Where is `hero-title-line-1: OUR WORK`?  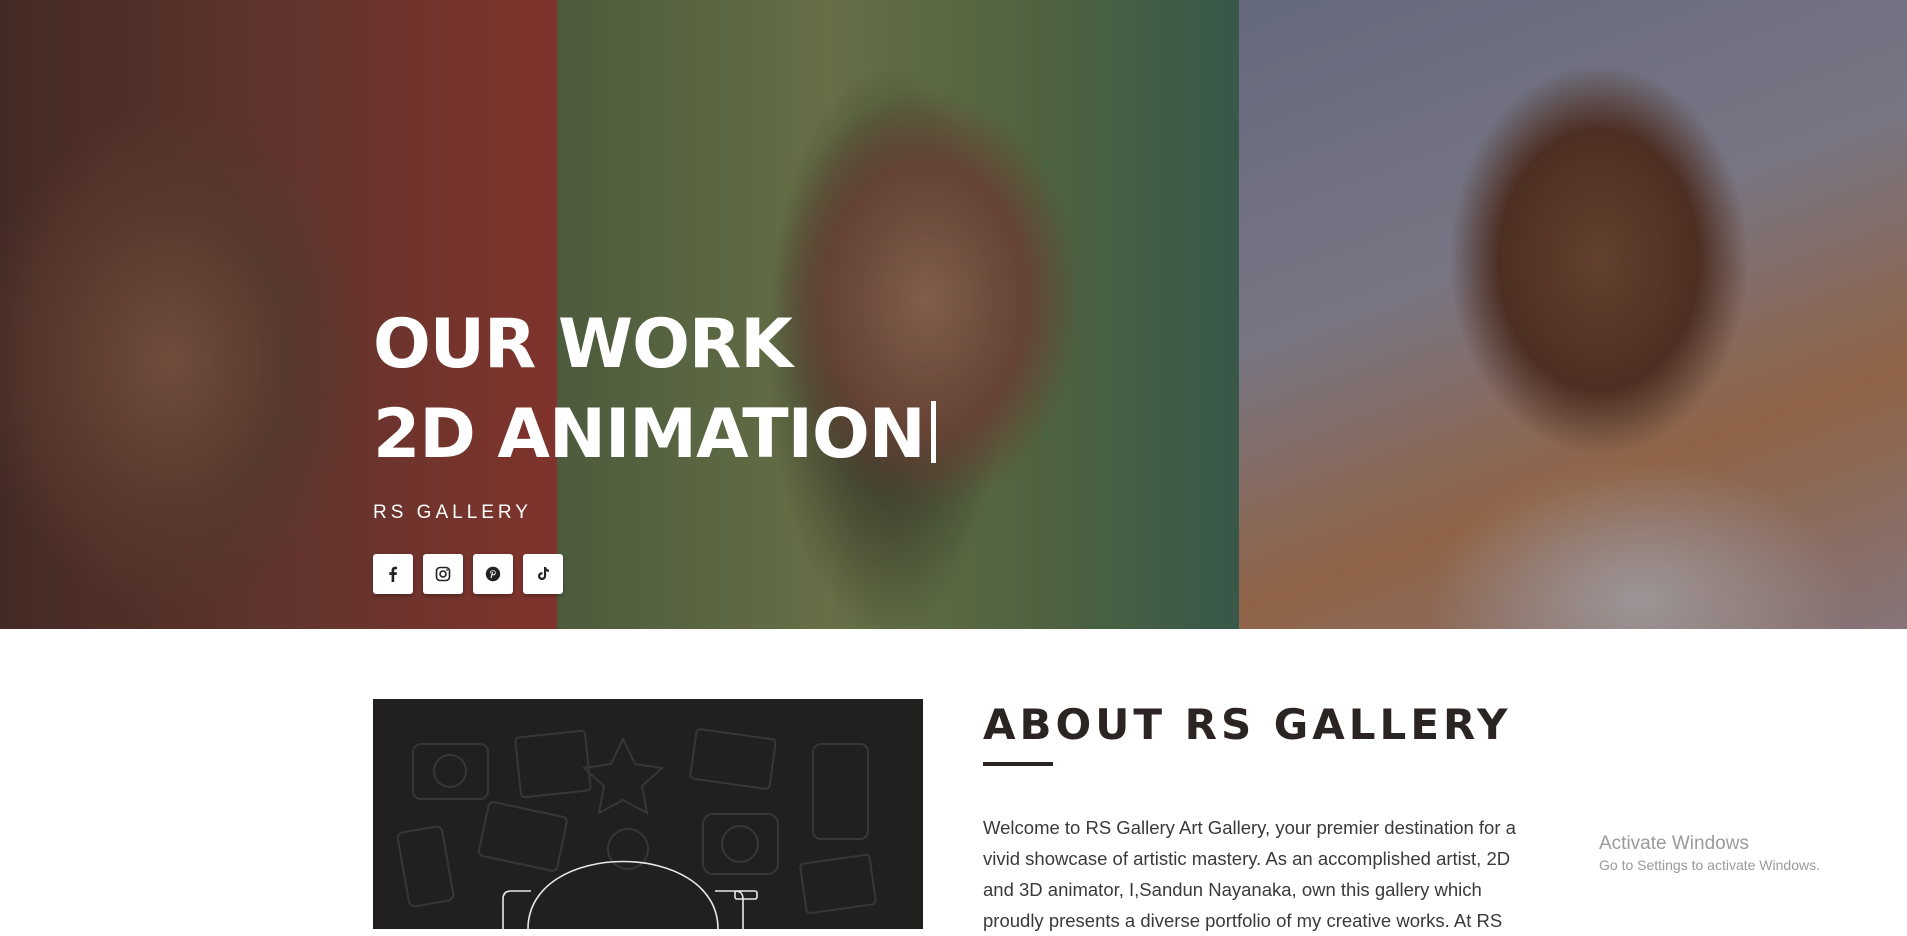 hero-title-line-1: OUR WORK is located at coordinates (583, 344).